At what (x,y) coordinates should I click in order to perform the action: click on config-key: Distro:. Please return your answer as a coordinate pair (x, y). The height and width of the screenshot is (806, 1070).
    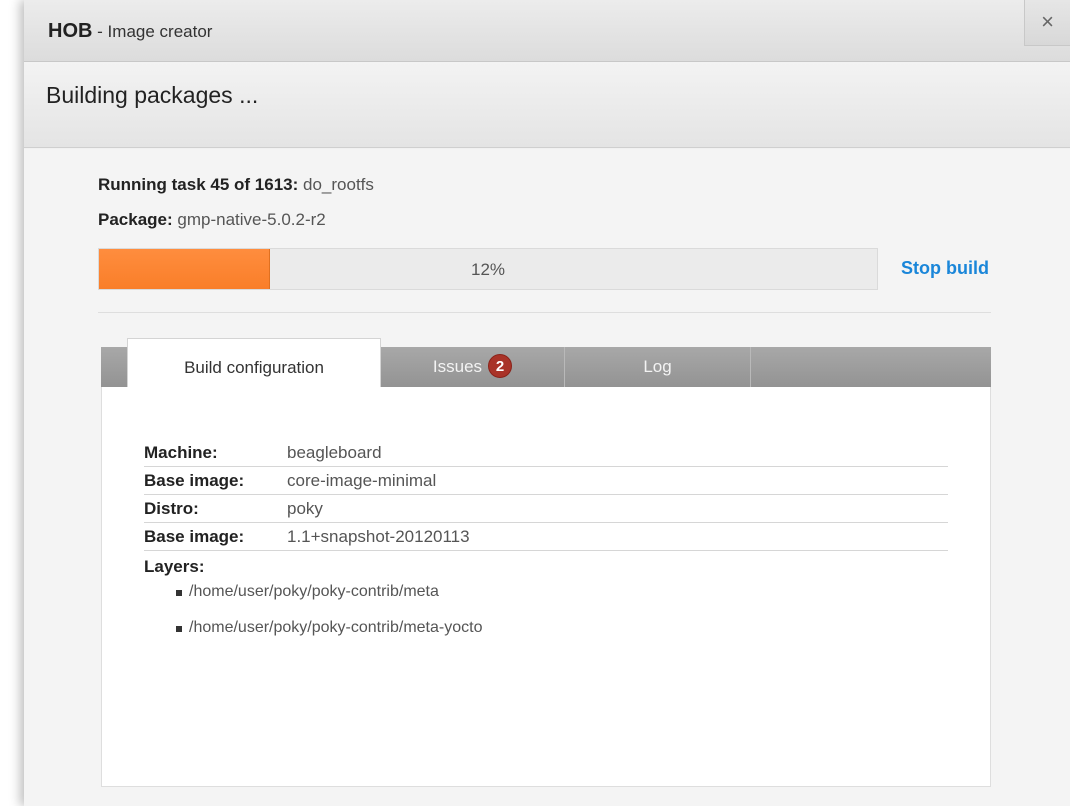
    Looking at the image, I should click on (171, 508).